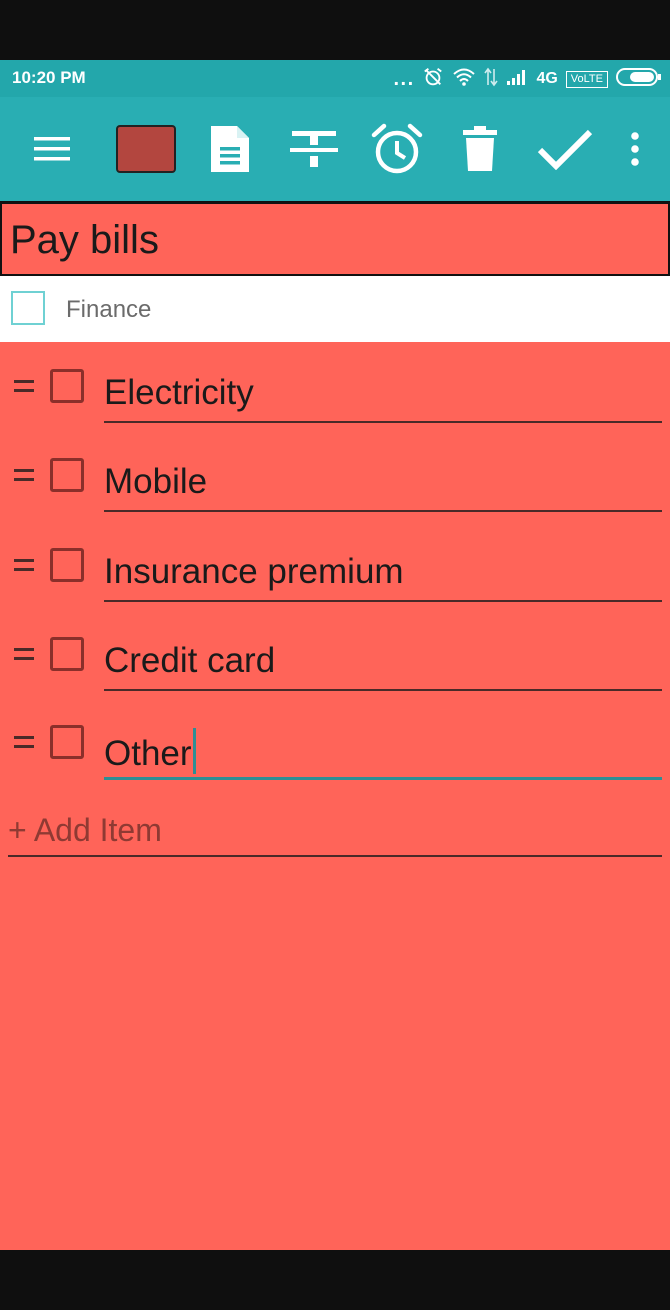 The height and width of the screenshot is (1310, 670). What do you see at coordinates (109, 309) in the screenshot?
I see `category-label: Finance` at bounding box center [109, 309].